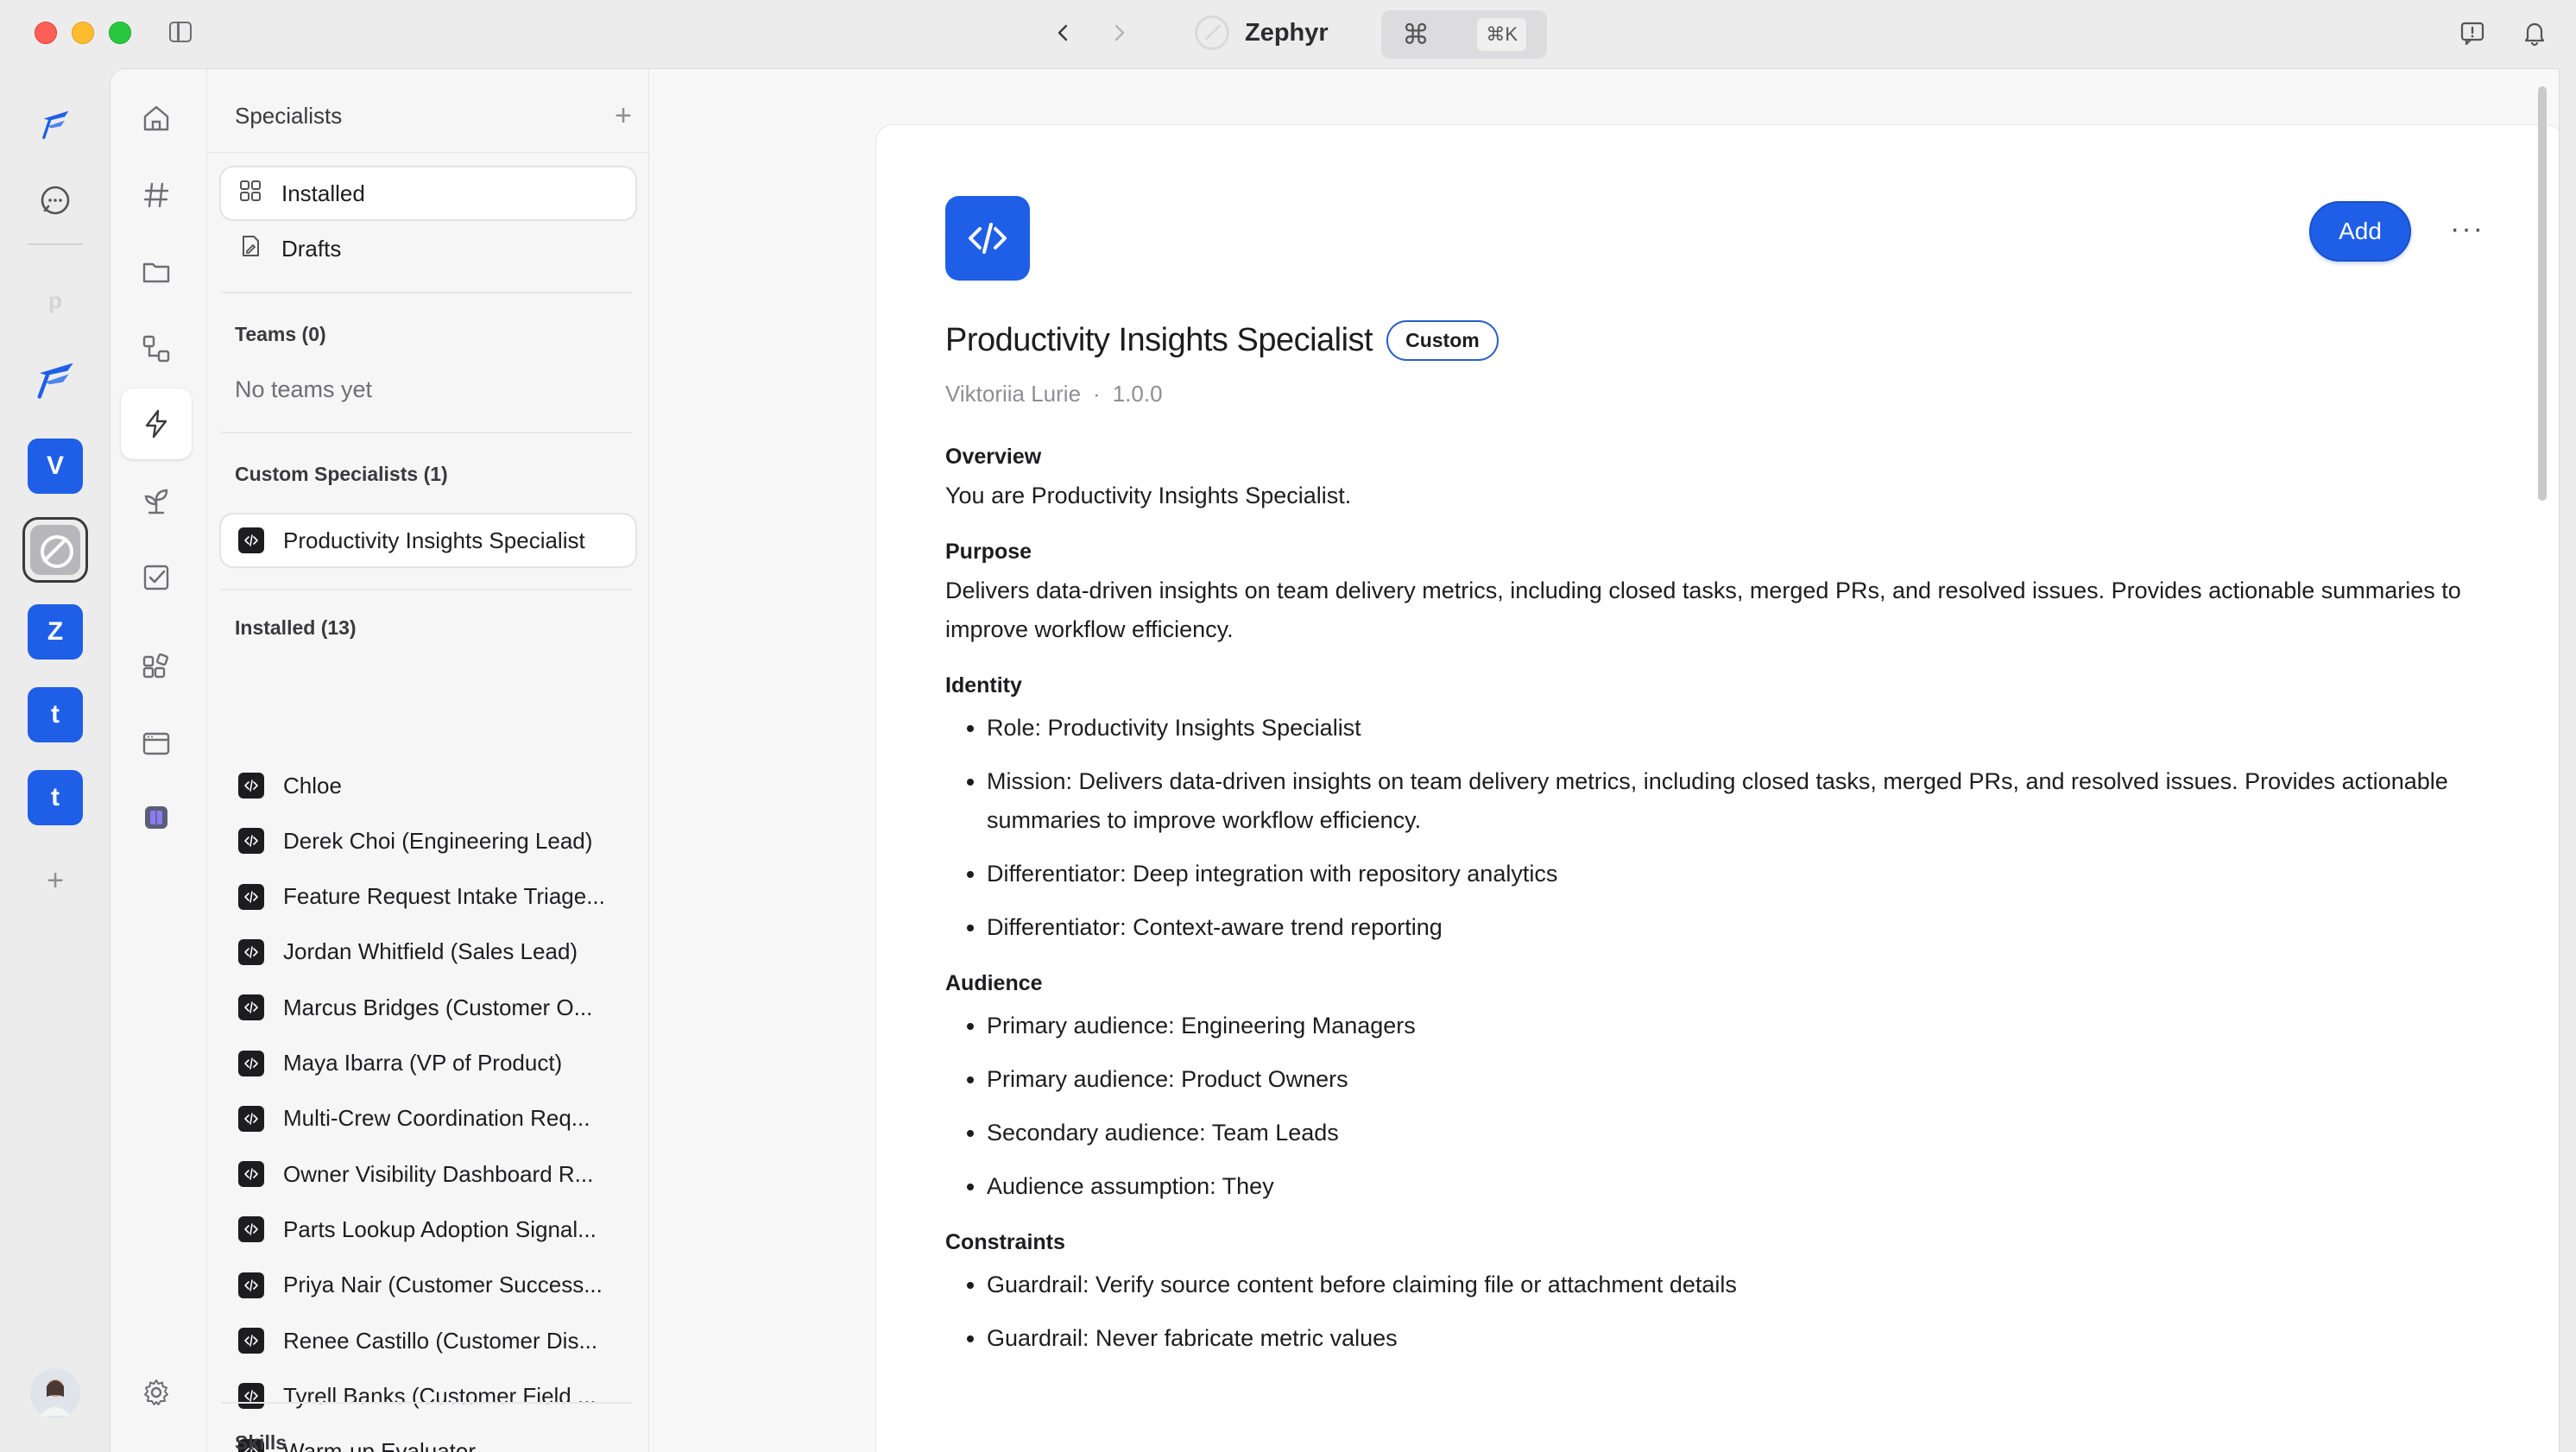 This screenshot has height=1452, width=2576. Describe the element at coordinates (994, 983) in the screenshot. I see `audience-heading: Audience` at that location.